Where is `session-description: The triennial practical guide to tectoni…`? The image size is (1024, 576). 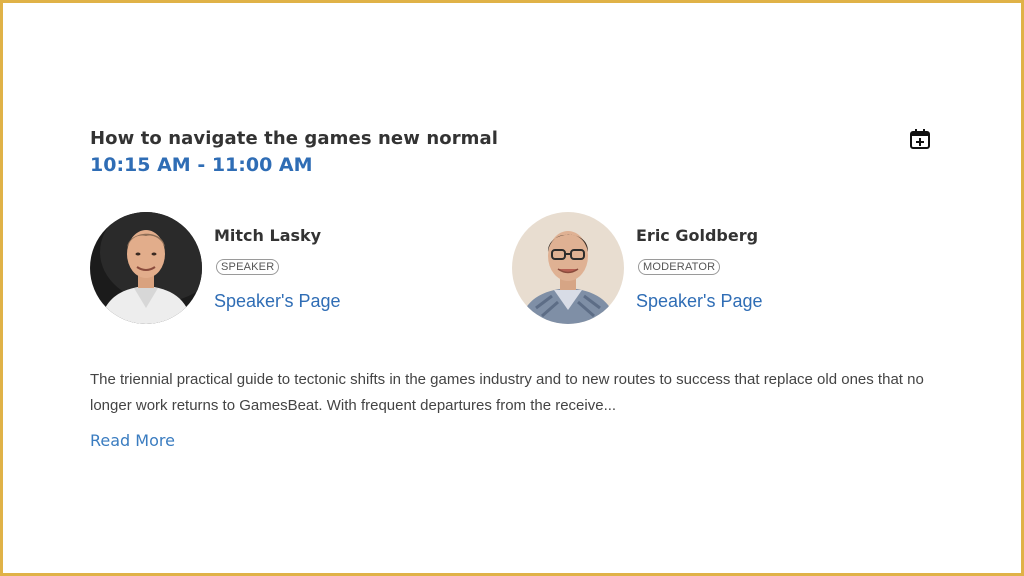 session-description: The triennial practical guide to tectoni… is located at coordinates (507, 392).